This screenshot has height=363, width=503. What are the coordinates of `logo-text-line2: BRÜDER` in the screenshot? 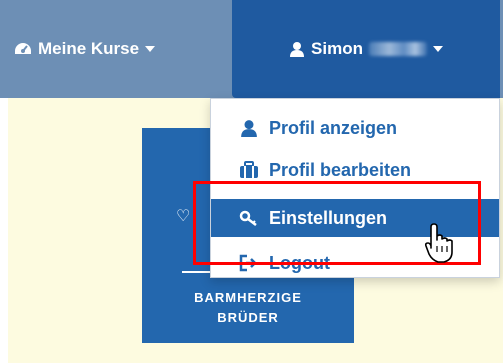 It's located at (248, 317).